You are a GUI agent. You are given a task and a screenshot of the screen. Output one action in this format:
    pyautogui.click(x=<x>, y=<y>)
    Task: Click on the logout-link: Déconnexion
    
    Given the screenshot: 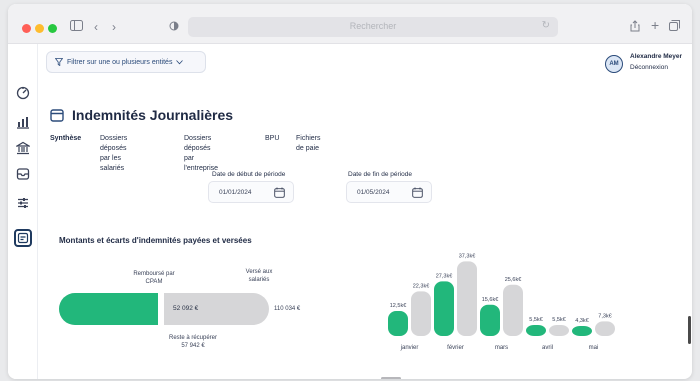 What is the action you would take?
    pyautogui.click(x=649, y=67)
    